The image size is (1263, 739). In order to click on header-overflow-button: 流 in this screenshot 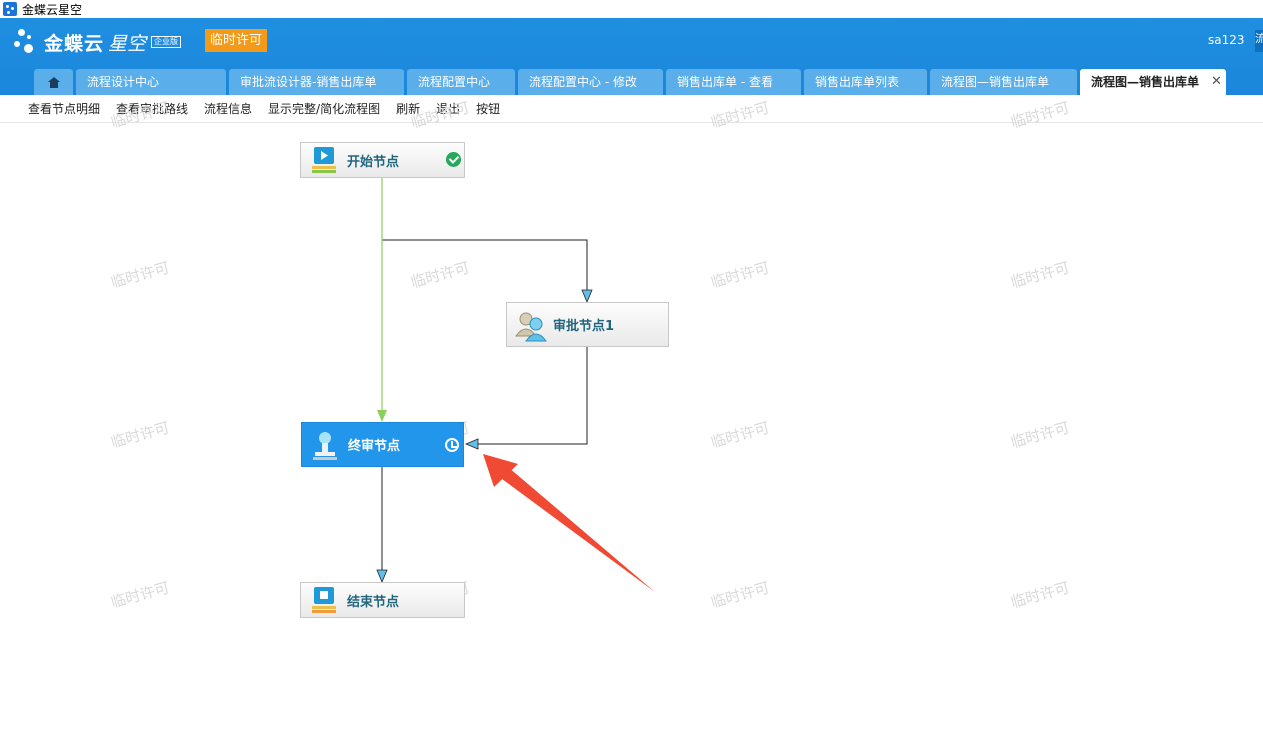, I will do `click(1259, 41)`.